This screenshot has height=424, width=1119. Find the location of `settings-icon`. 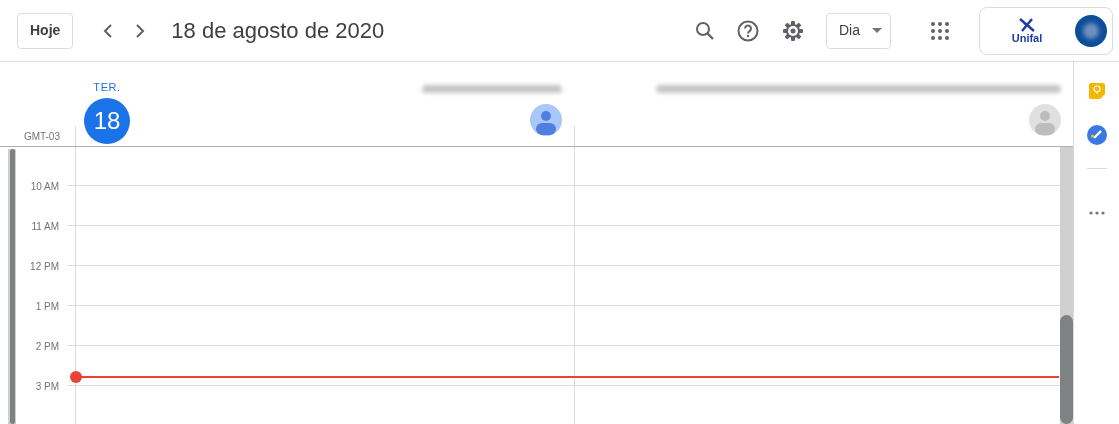

settings-icon is located at coordinates (793, 30).